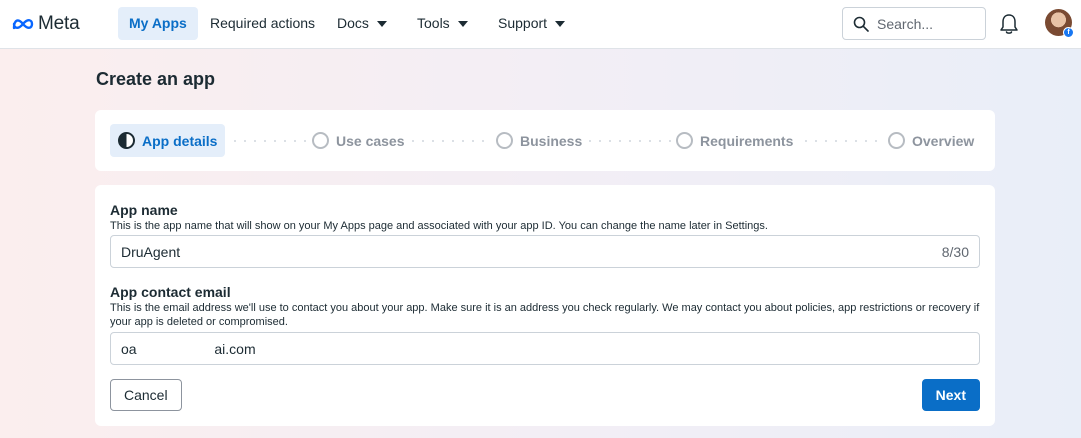  I want to click on app-name-field: 8/30, so click(545, 251).